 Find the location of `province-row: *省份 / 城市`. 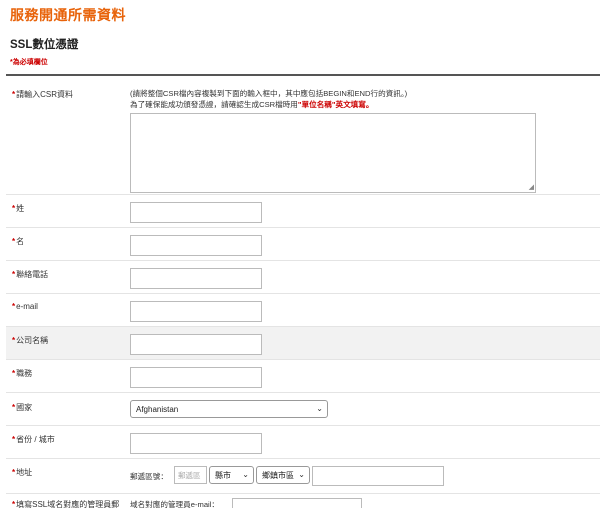

province-row: *省份 / 城市 is located at coordinates (303, 442).